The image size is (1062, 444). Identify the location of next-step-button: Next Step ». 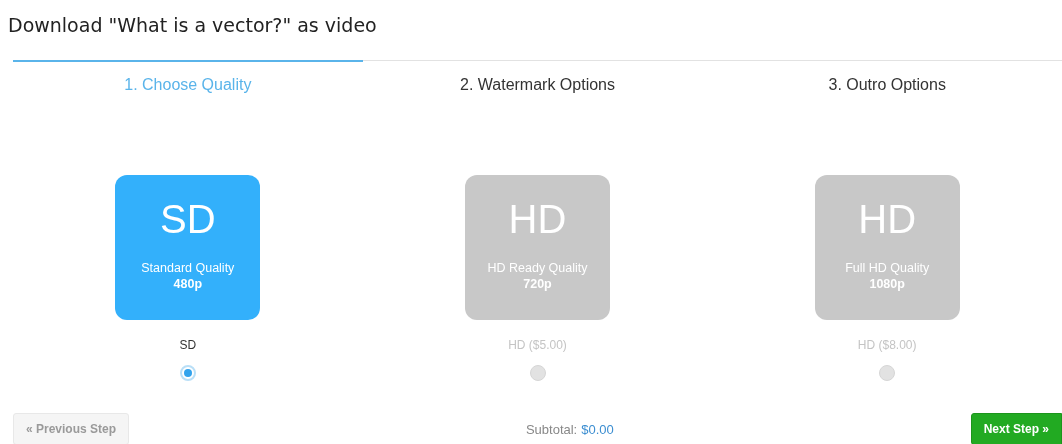
(1016, 428).